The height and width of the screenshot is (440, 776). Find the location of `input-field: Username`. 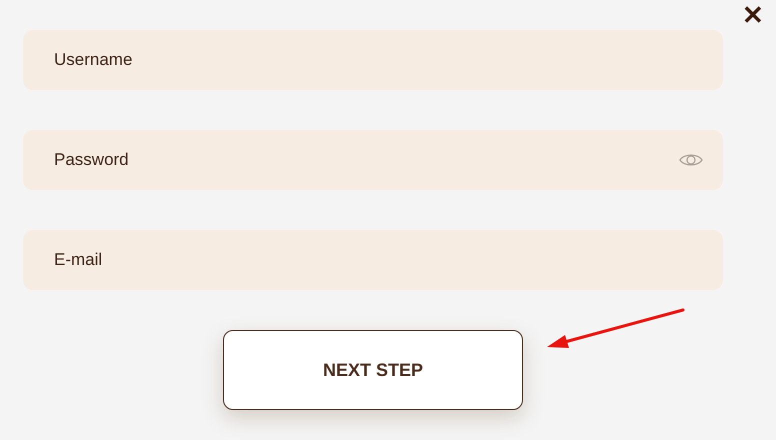

input-field: Username is located at coordinates (373, 60).